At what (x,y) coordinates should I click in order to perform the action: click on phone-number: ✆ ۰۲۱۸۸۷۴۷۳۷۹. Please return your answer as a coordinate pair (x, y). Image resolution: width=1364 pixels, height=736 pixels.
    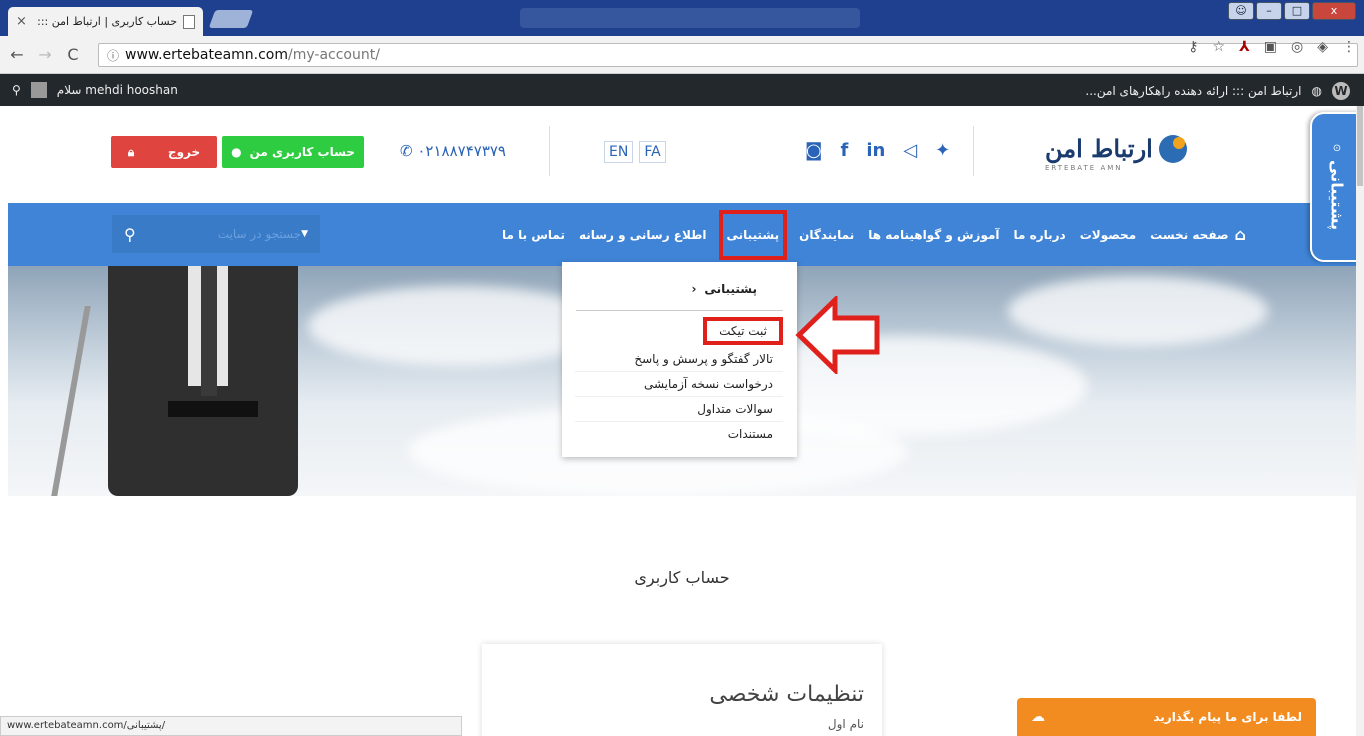
    Looking at the image, I should click on (453, 151).